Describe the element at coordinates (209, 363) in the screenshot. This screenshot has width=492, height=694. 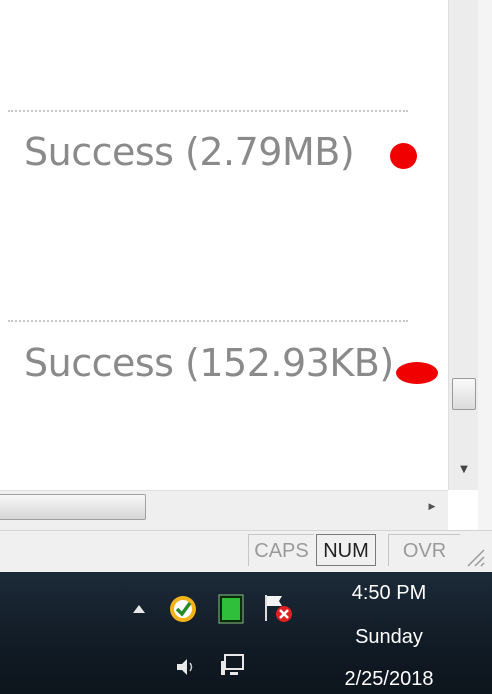
I see `status-text: Success (152.93KB)` at that location.